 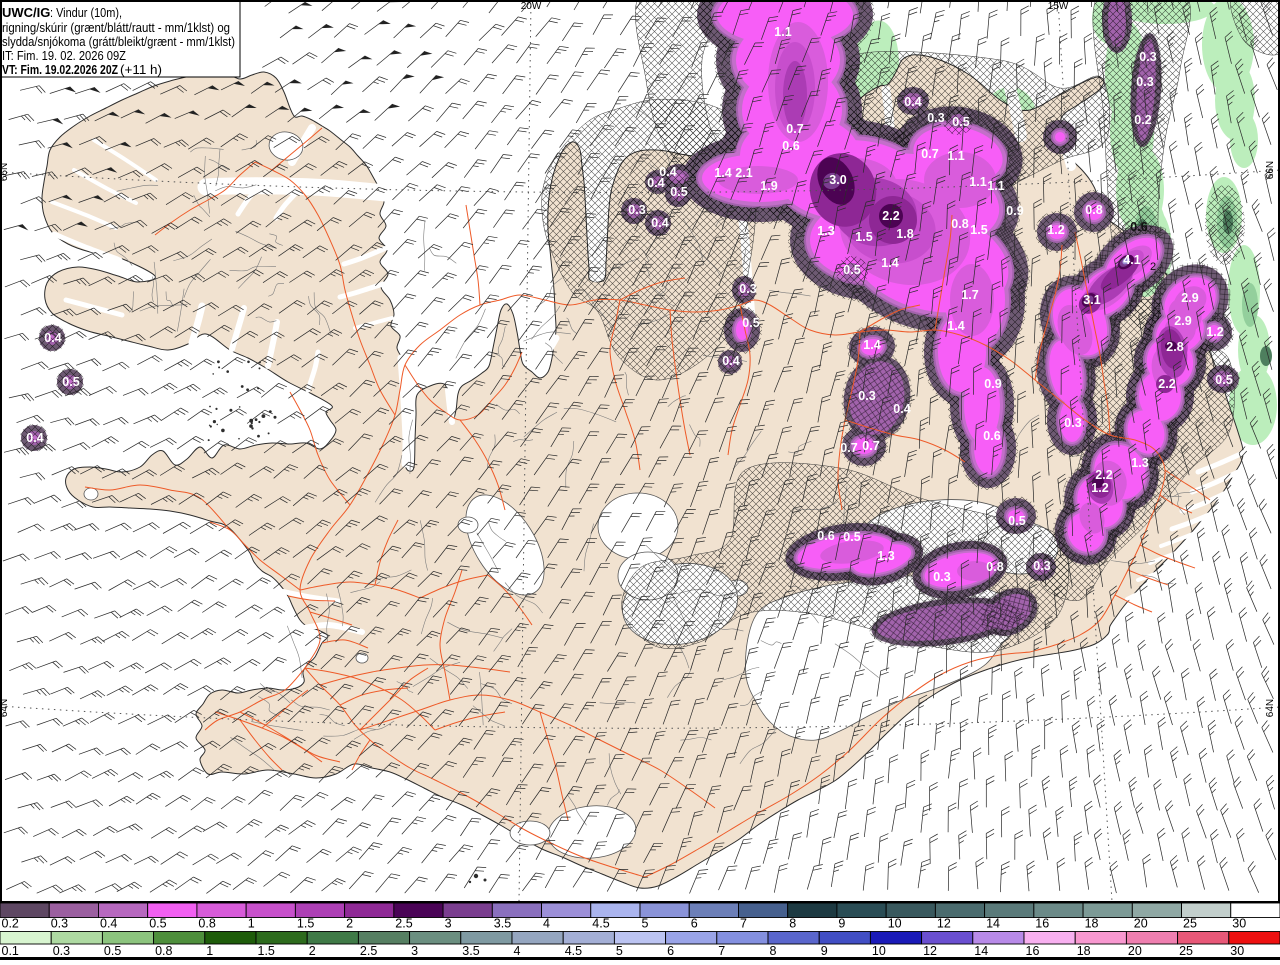 I want to click on svg-text: 8, so click(x=773, y=951).